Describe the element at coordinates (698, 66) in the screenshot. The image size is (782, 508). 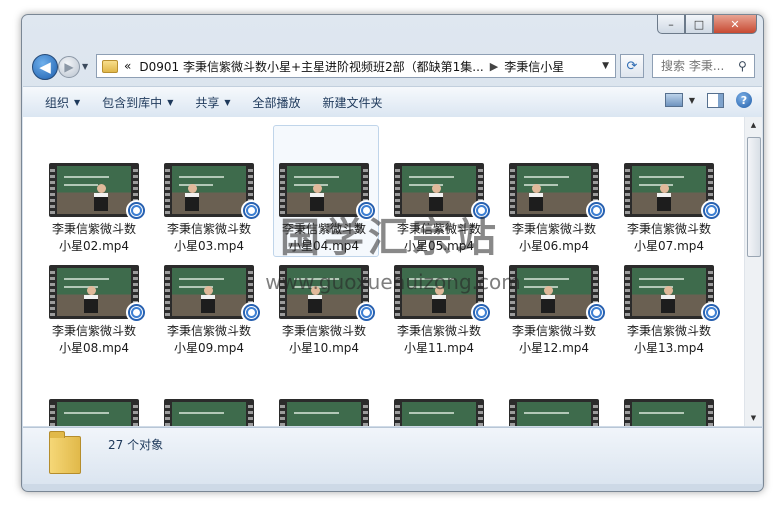
I see `search-input` at that location.